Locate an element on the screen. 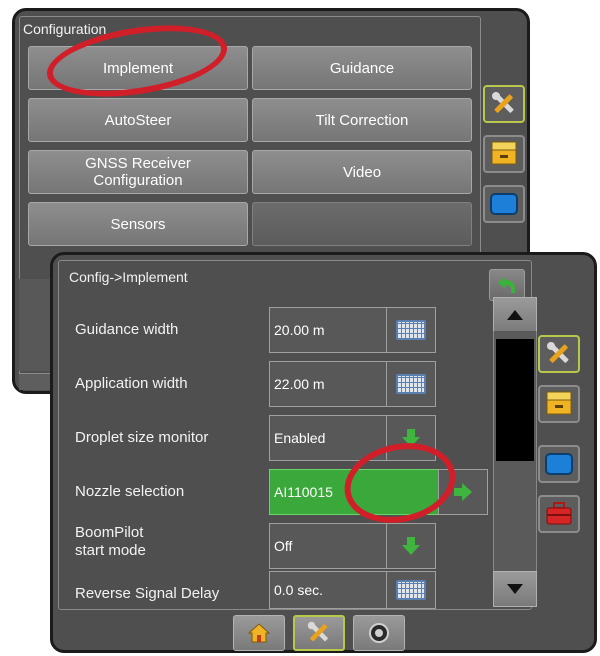 The height and width of the screenshot is (656, 600). home-button is located at coordinates (259, 633).